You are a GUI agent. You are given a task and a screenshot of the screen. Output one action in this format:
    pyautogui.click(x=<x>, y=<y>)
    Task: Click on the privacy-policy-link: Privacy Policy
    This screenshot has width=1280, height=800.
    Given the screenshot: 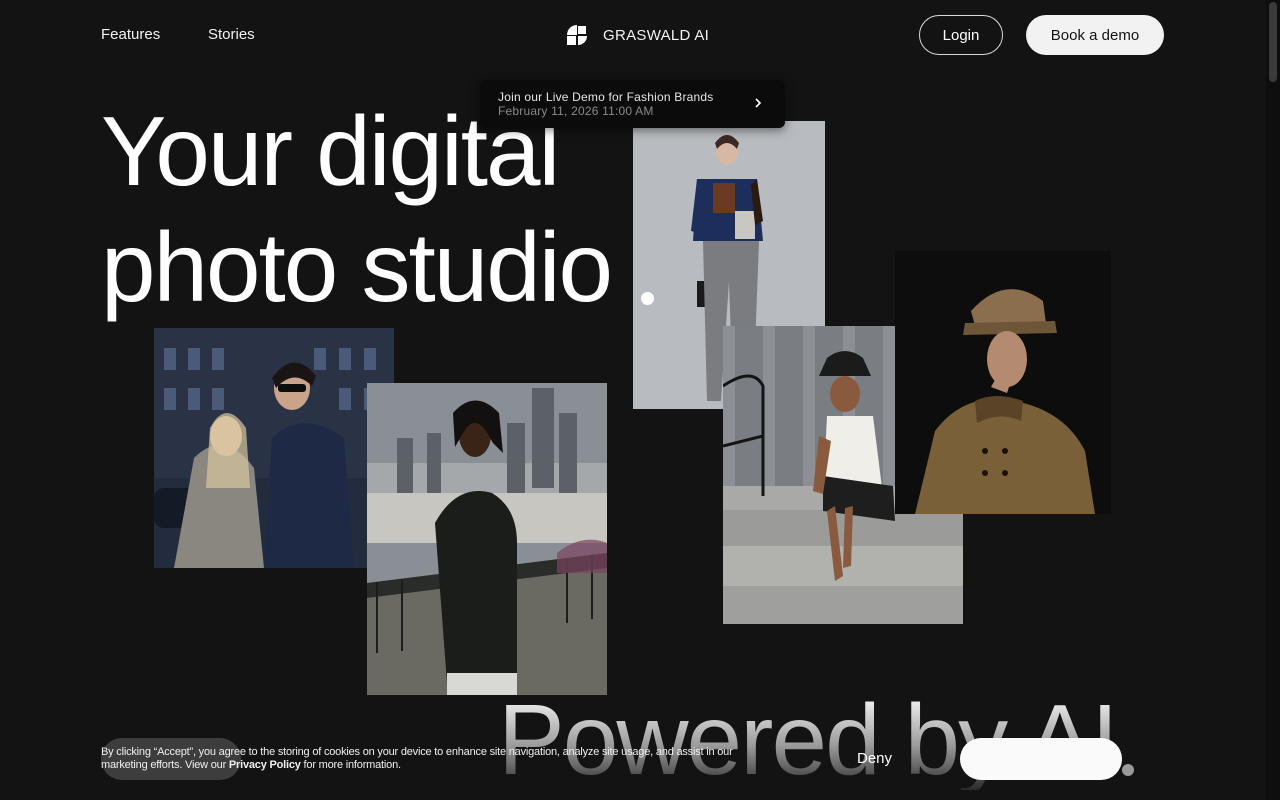 What is the action you would take?
    pyautogui.click(x=265, y=765)
    